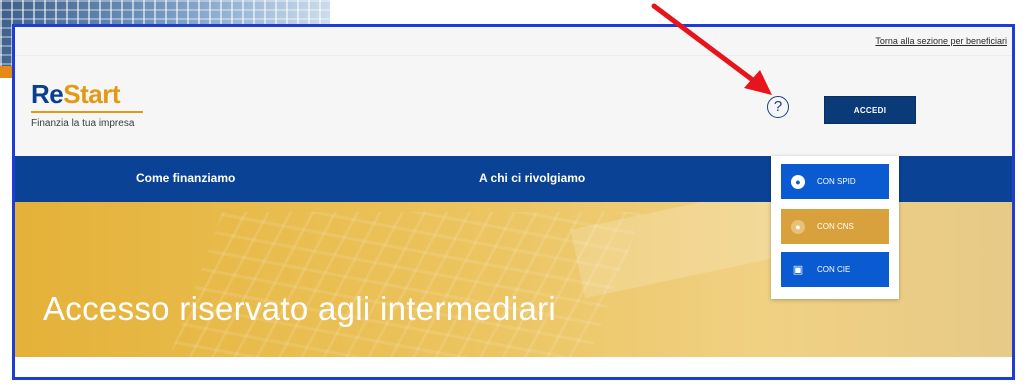 The width and height of the screenshot is (1027, 387). What do you see at coordinates (711, 49) in the screenshot?
I see `annotation-arrow-icon` at bounding box center [711, 49].